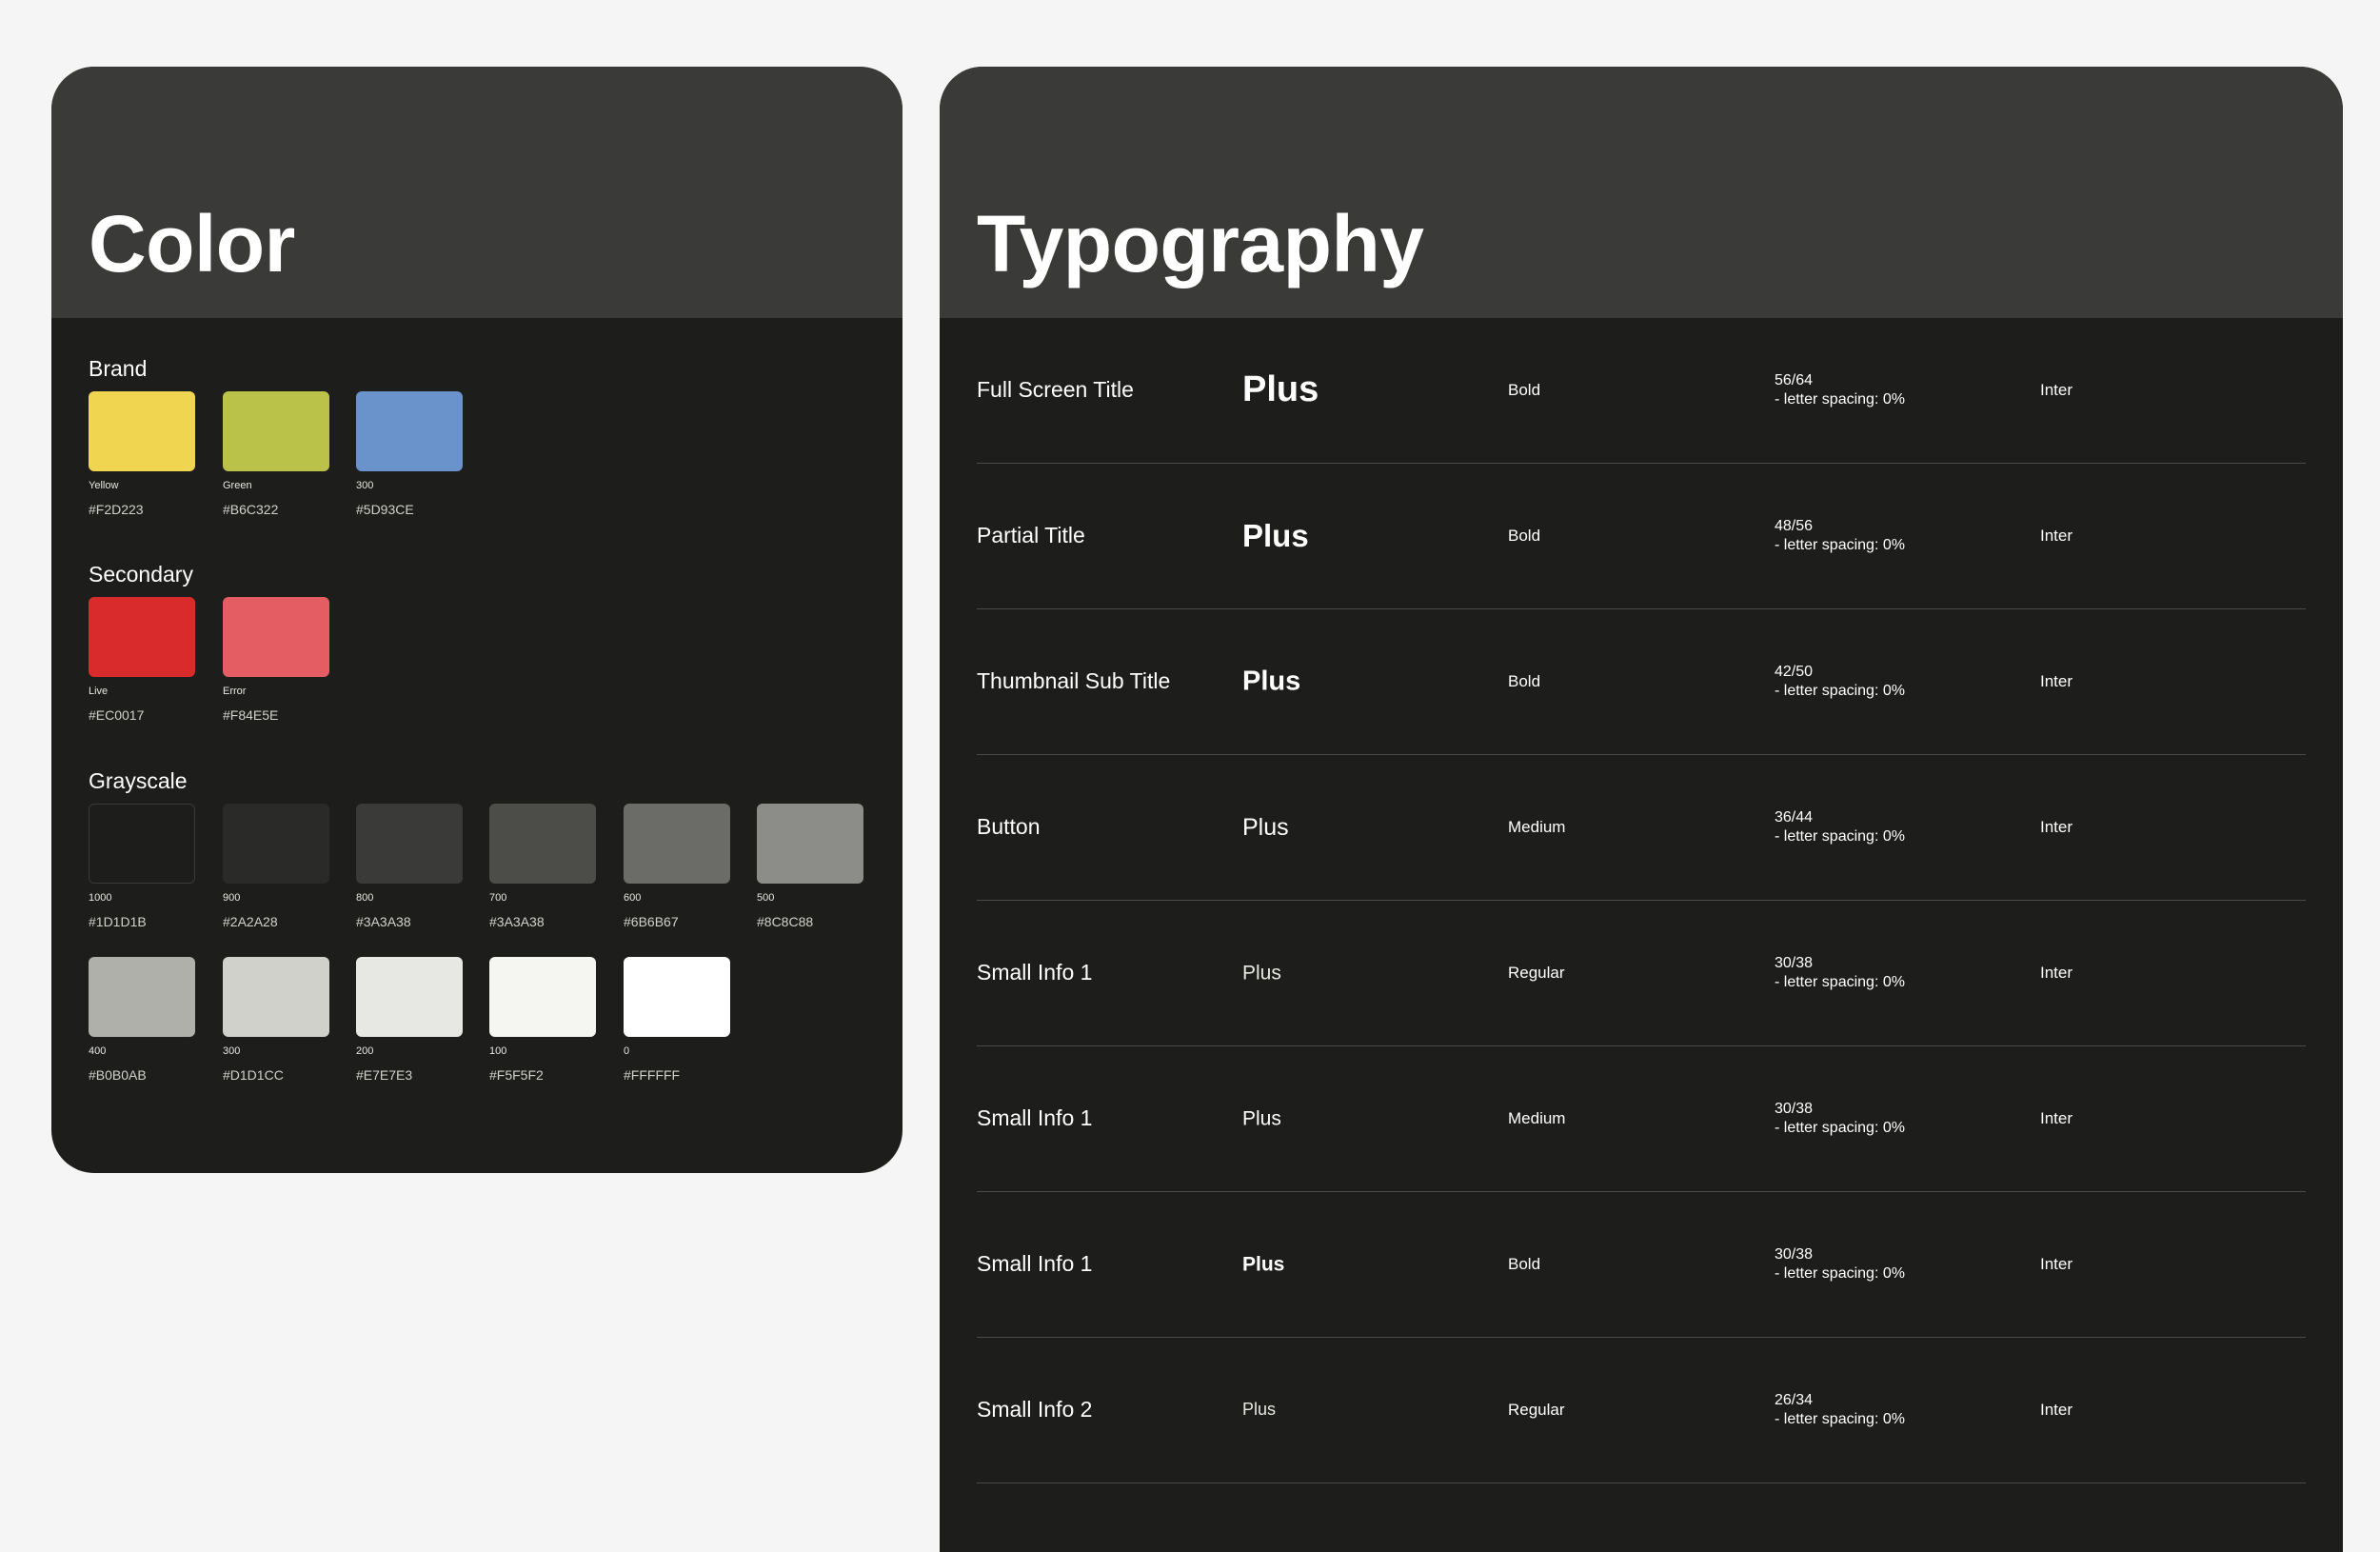 The image size is (2380, 1552). I want to click on color-panel-header: Color, so click(476, 192).